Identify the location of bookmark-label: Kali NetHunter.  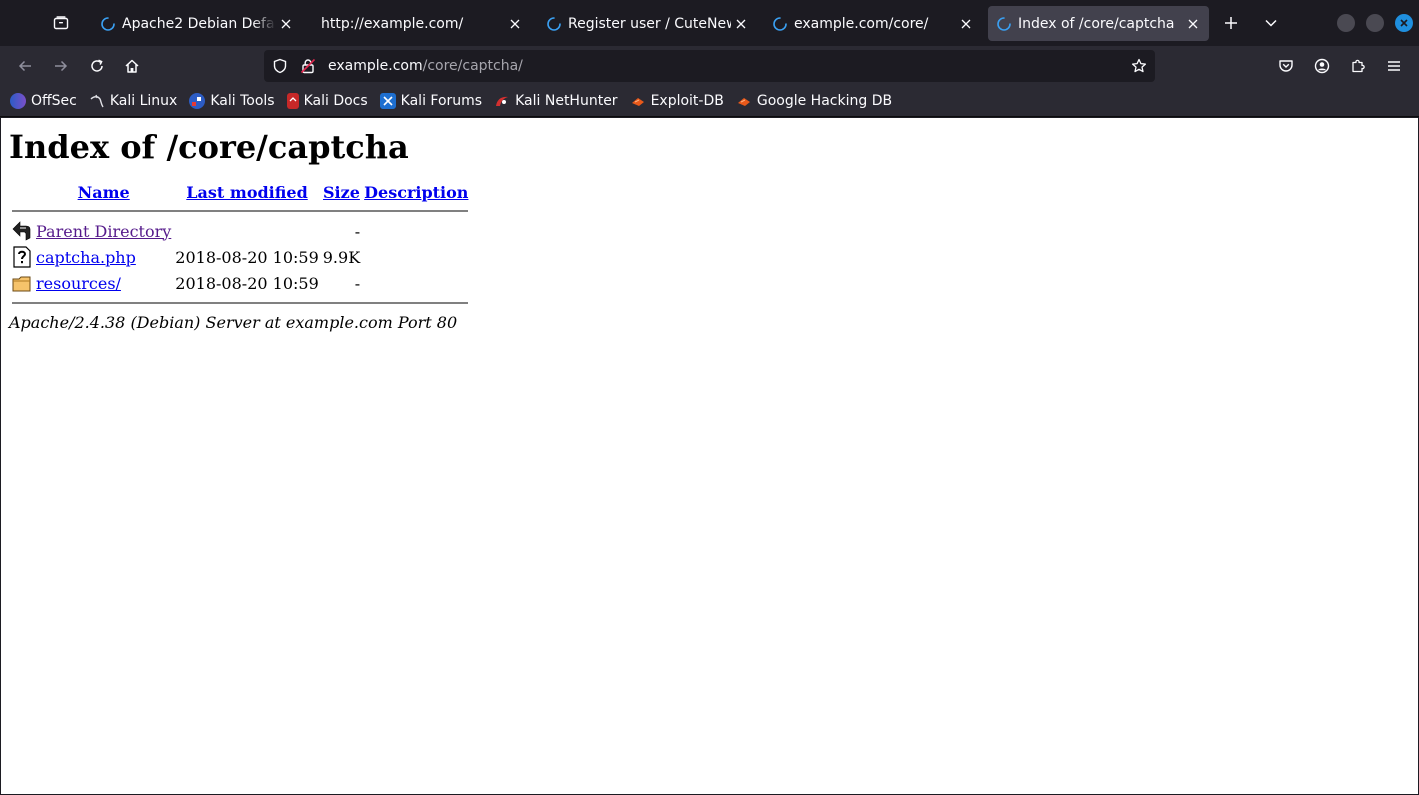
(566, 101).